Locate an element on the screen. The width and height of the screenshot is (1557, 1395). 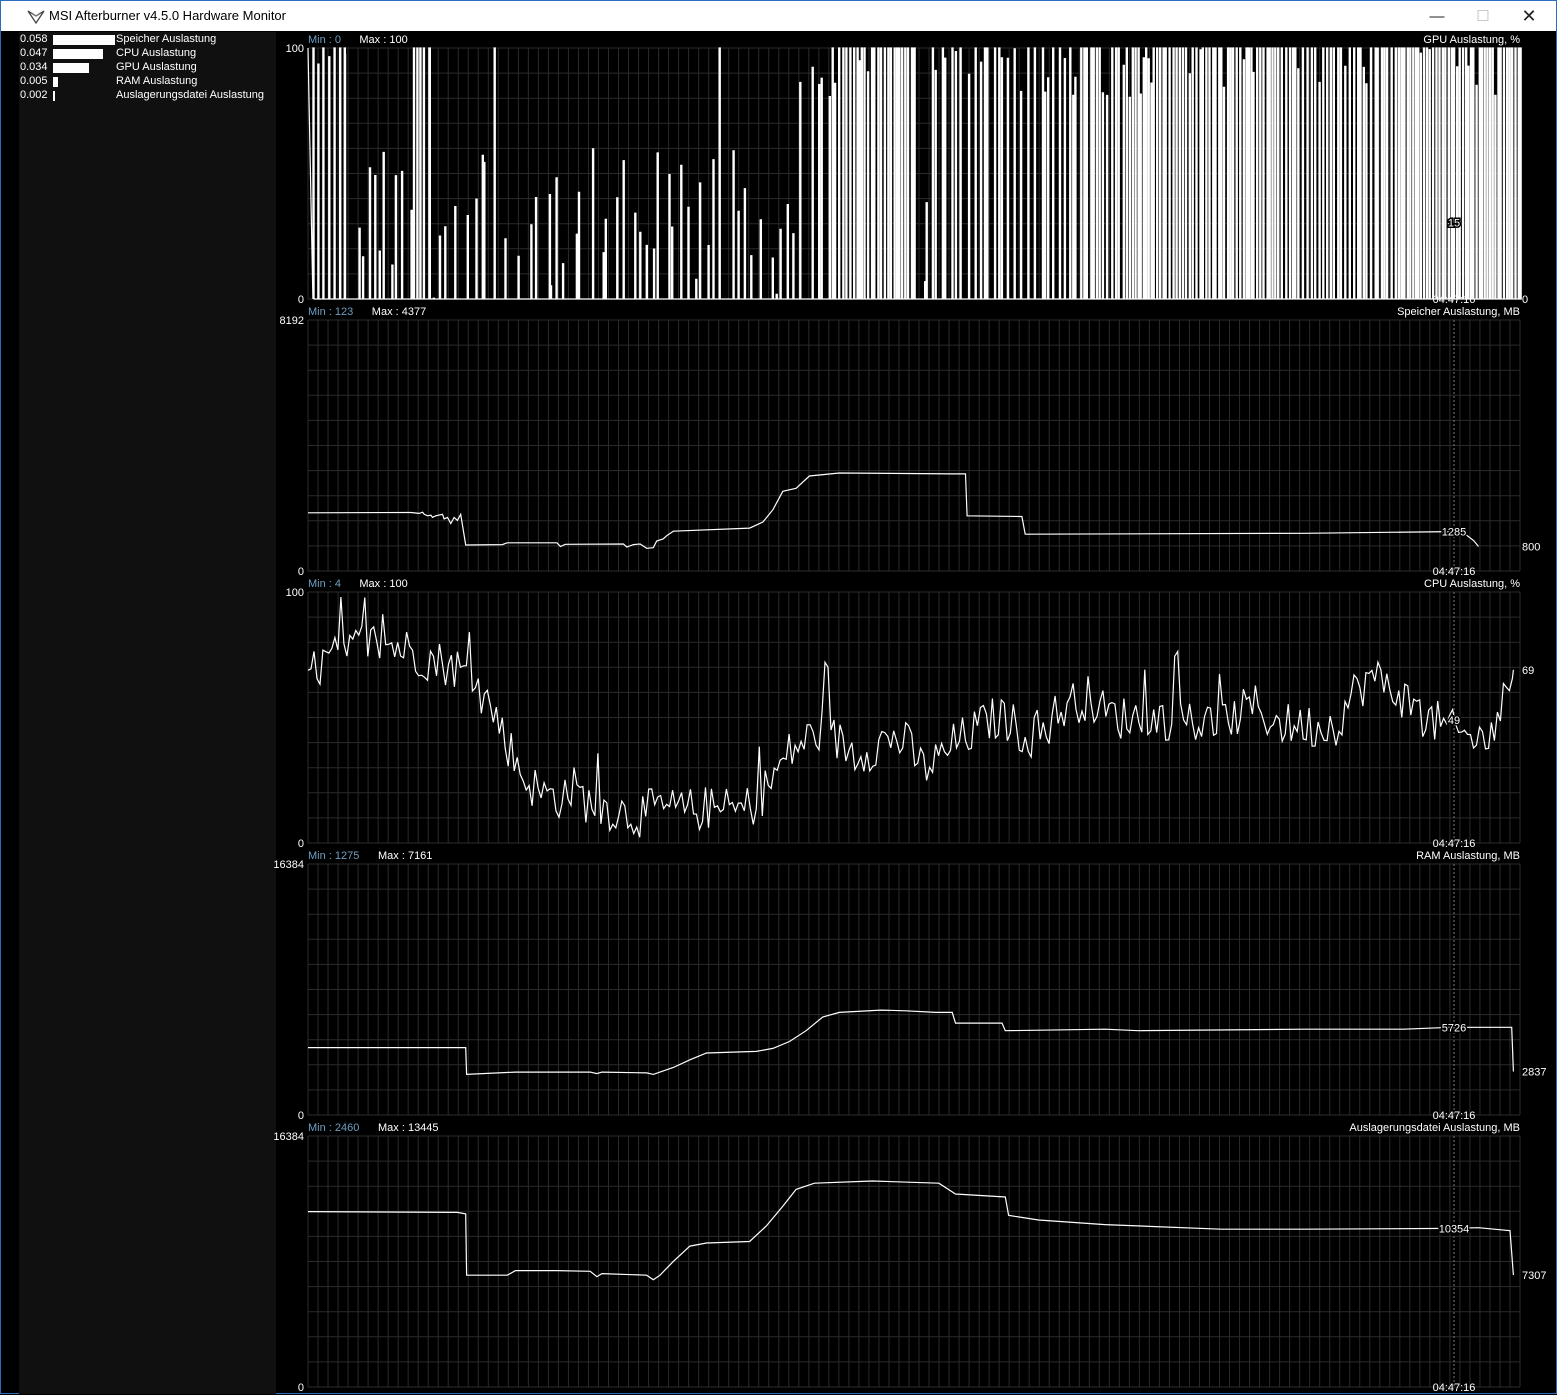
graph-min-label: Min : 0 is located at coordinates (324, 40).